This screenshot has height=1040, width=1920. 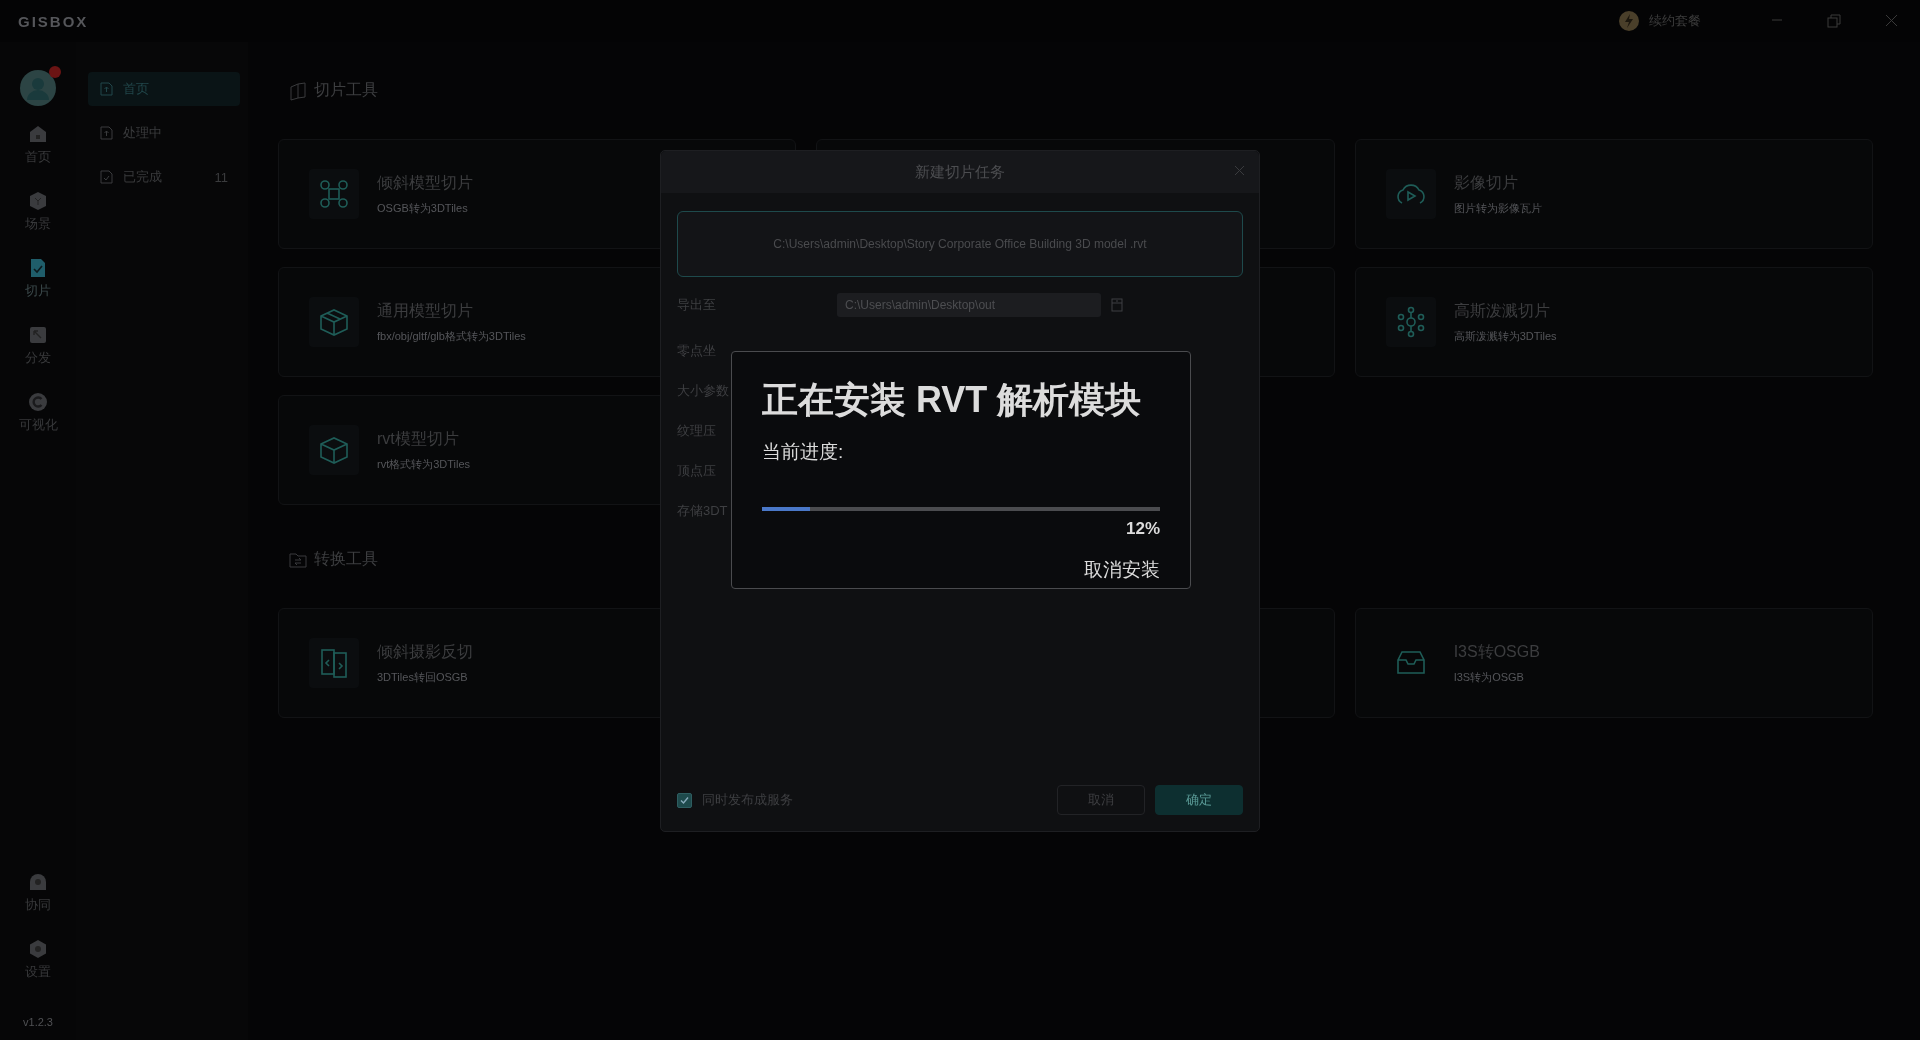 I want to click on house-icon, so click(x=38, y=134).